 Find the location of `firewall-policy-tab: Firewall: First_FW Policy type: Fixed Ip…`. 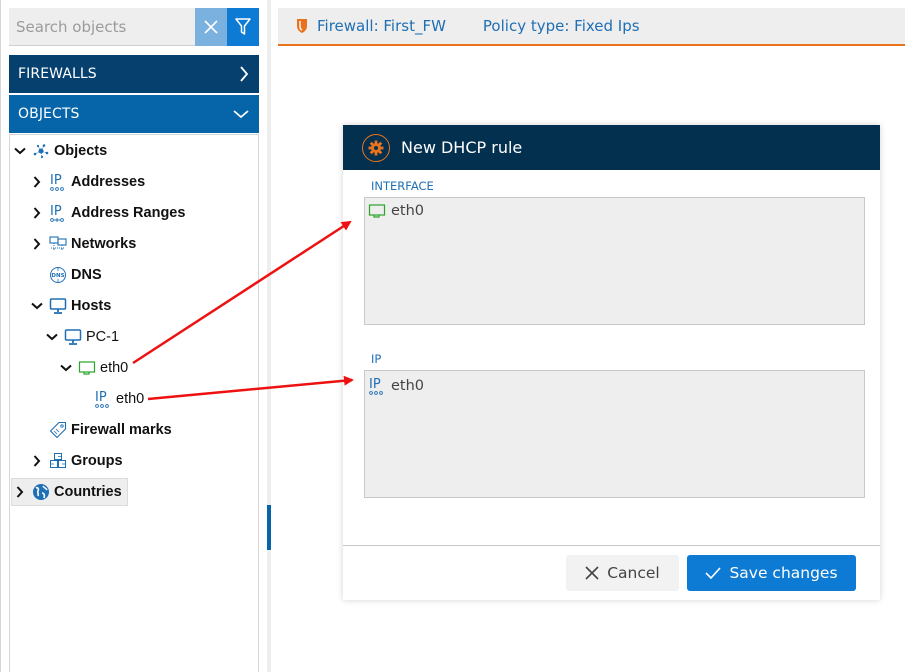

firewall-policy-tab: Firewall: First_FW Policy type: Fixed Ip… is located at coordinates (591, 27).